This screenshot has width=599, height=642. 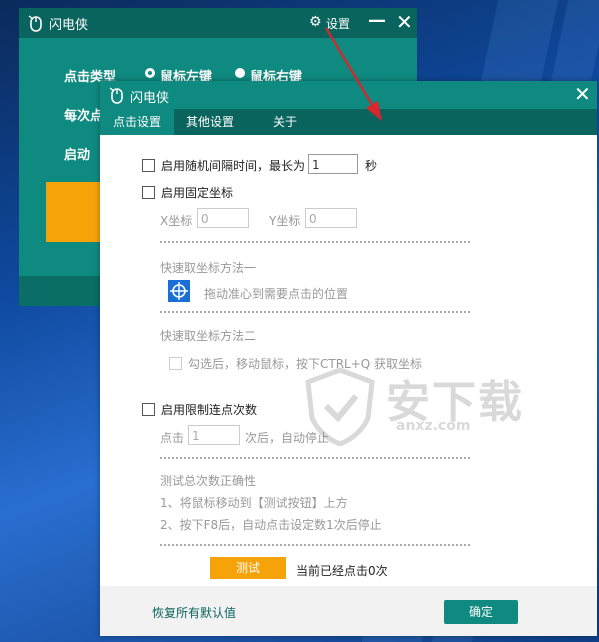 What do you see at coordinates (348, 95) in the screenshot?
I see `settings-title-bar: 闪电侠 ✕` at bounding box center [348, 95].